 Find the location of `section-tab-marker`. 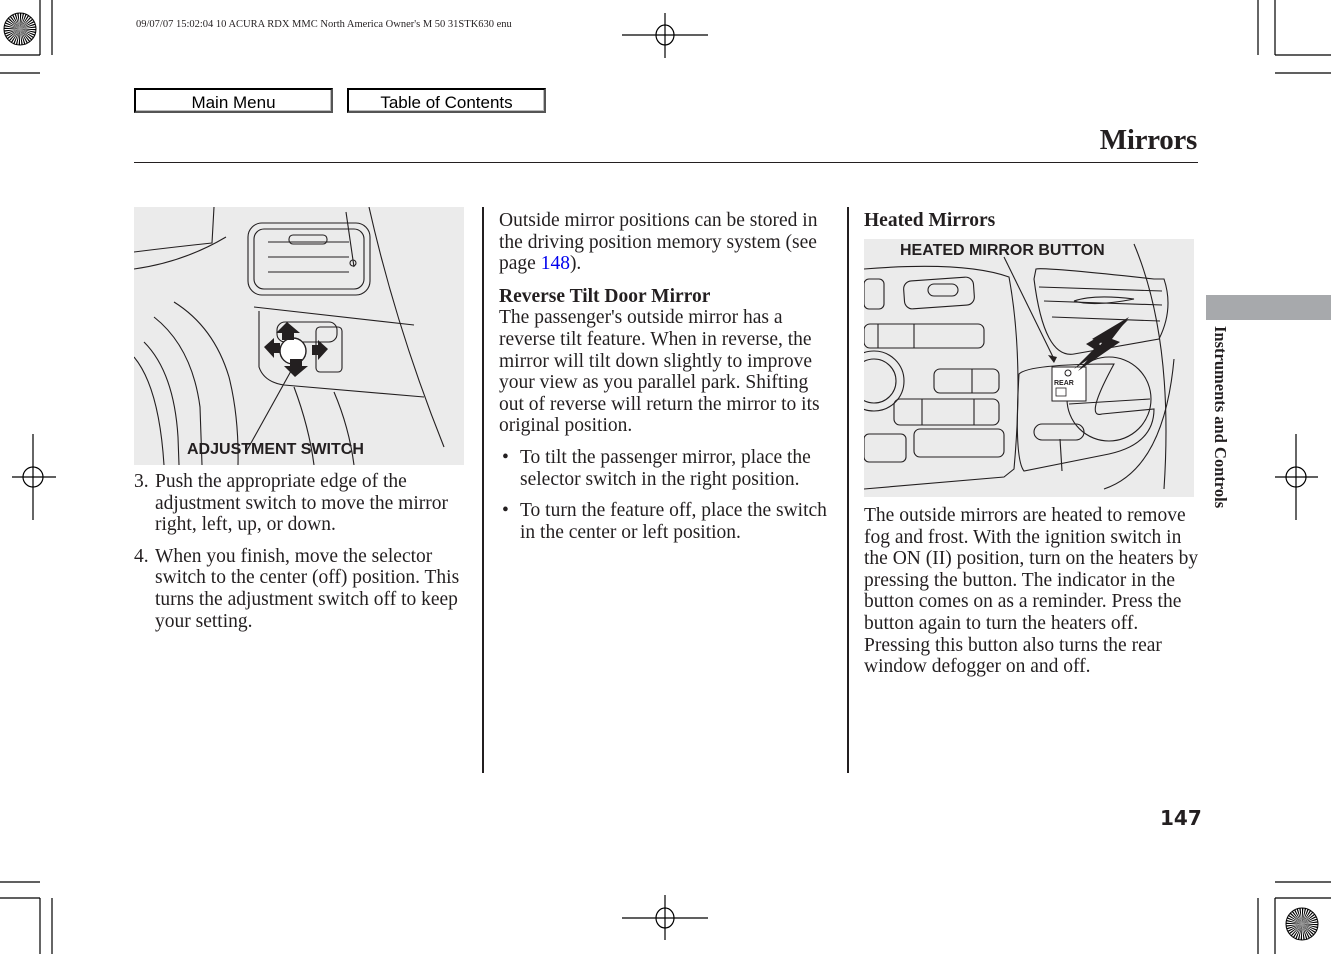

section-tab-marker is located at coordinates (1268, 307).